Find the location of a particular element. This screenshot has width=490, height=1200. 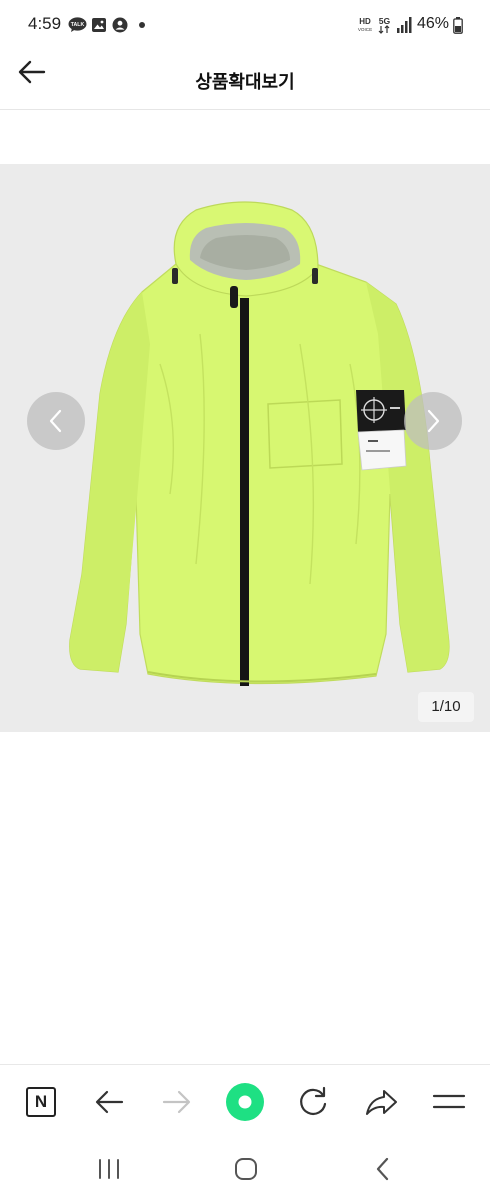

notification-dot is located at coordinates (142, 25).